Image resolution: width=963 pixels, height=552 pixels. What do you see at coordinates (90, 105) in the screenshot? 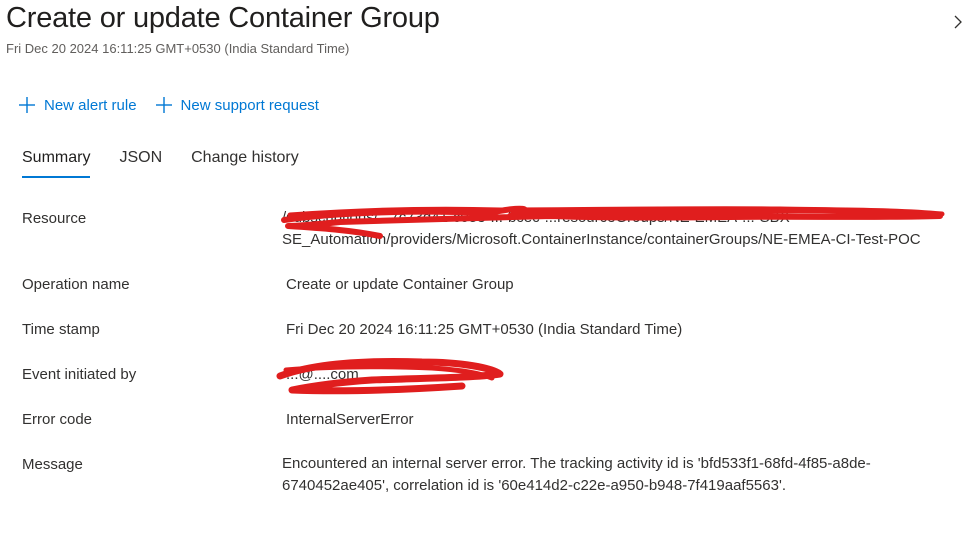
I see `new-alert-rule-label: New alert rule` at bounding box center [90, 105].